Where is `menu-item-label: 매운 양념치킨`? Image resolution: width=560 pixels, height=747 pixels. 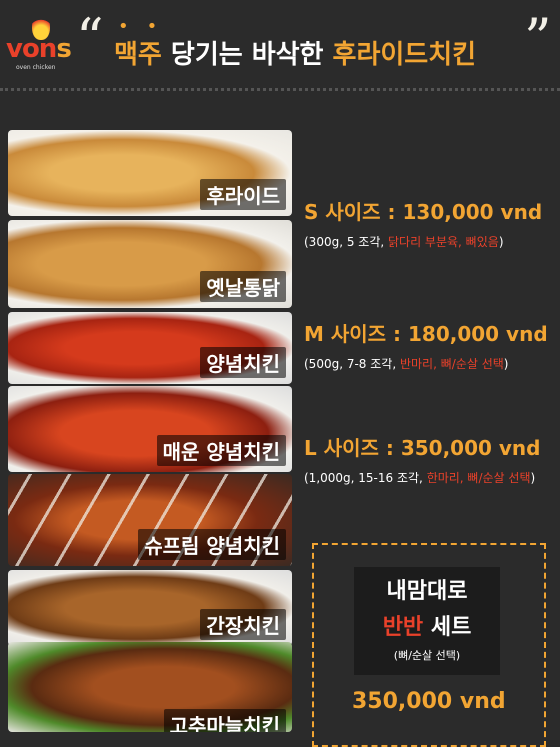
menu-item-label: 매운 양념치킨 is located at coordinates (221, 450).